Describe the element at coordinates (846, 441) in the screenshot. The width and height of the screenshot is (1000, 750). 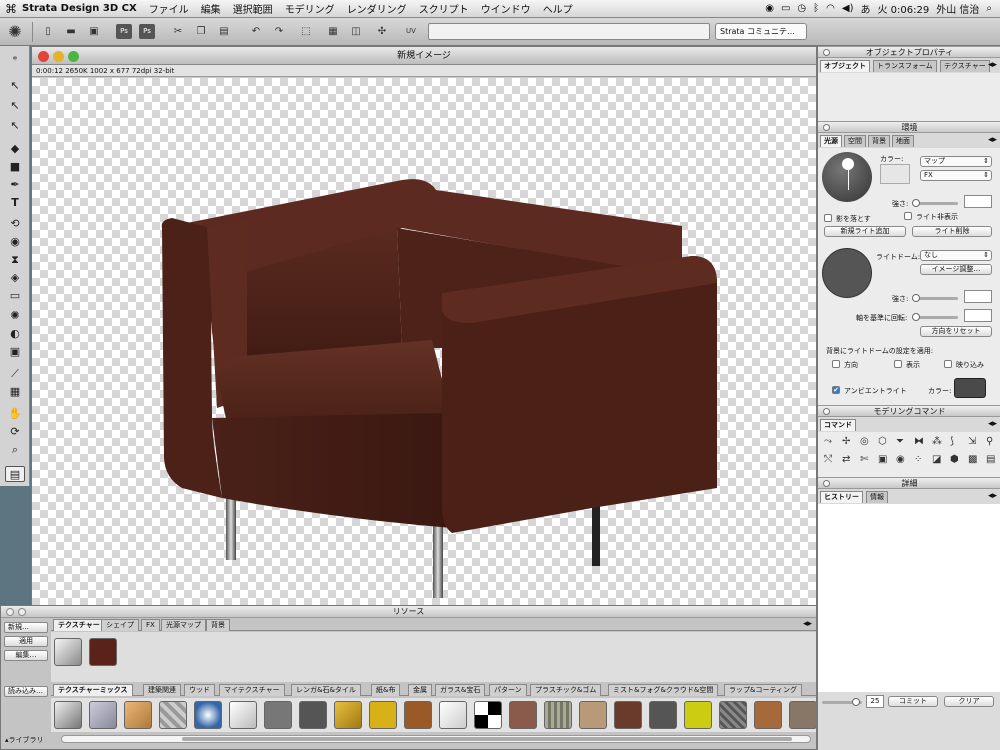
I see `command-twist-icon: ✢` at that location.